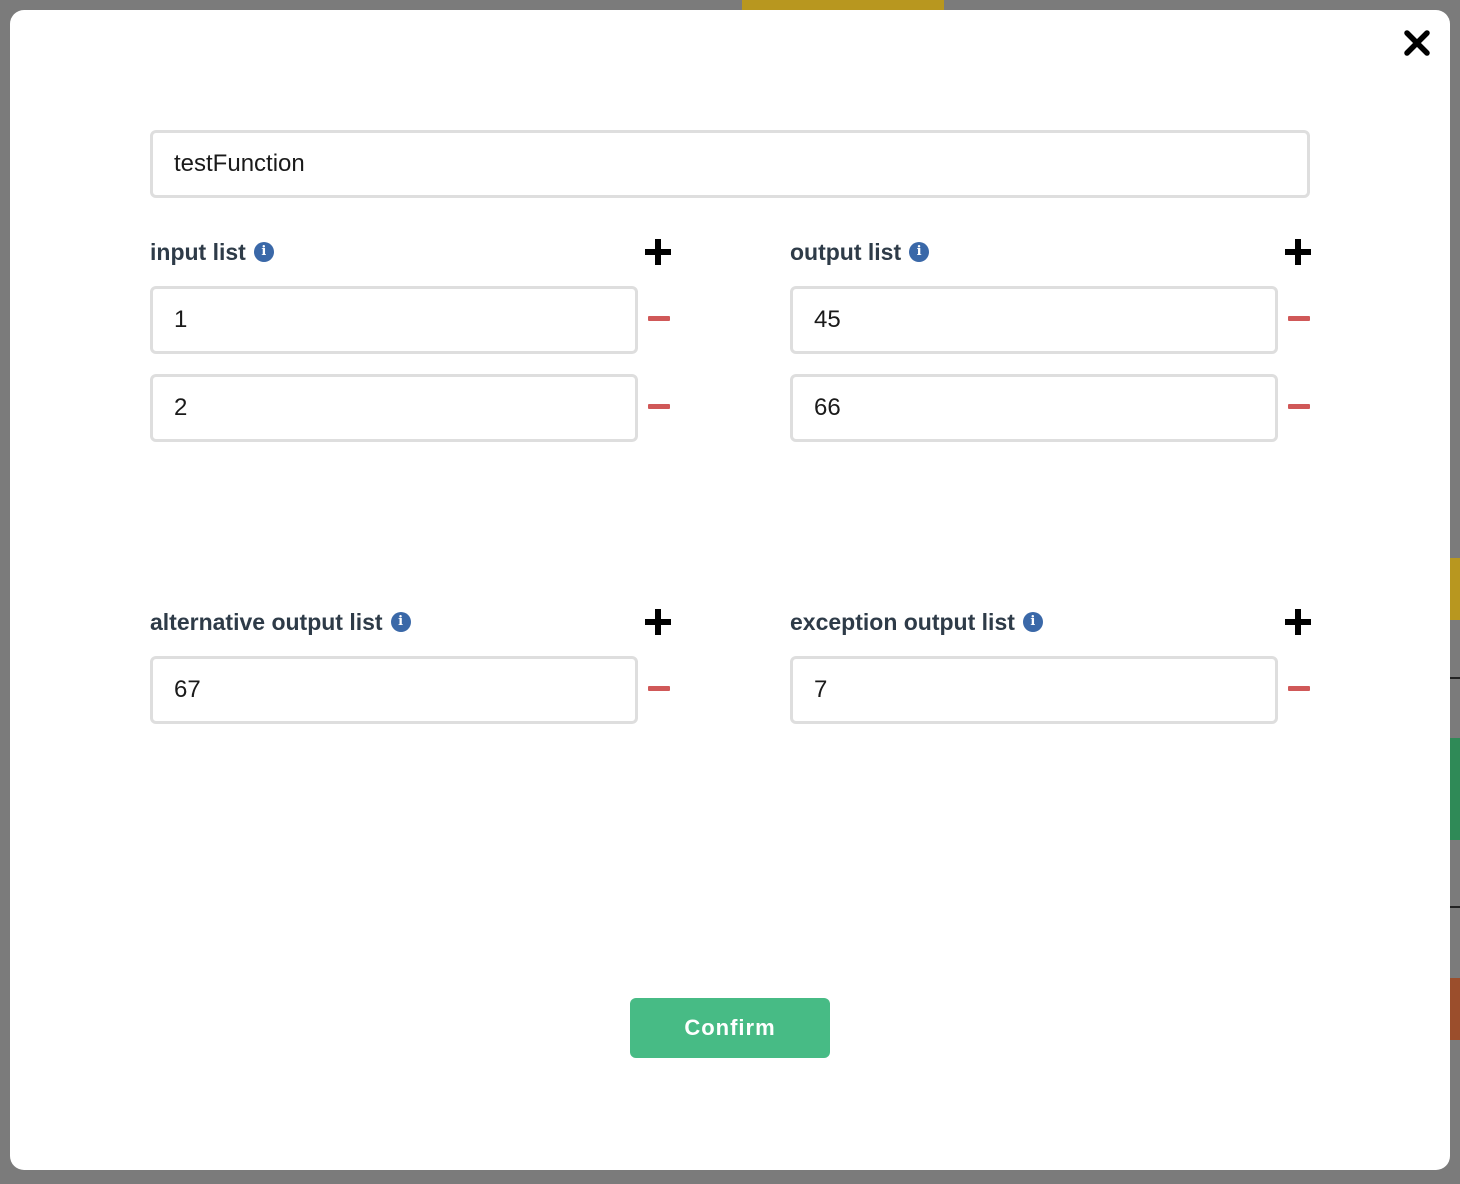 The width and height of the screenshot is (1460, 1184). What do you see at coordinates (1034, 690) in the screenshot?
I see `exception-output-list-item` at bounding box center [1034, 690].